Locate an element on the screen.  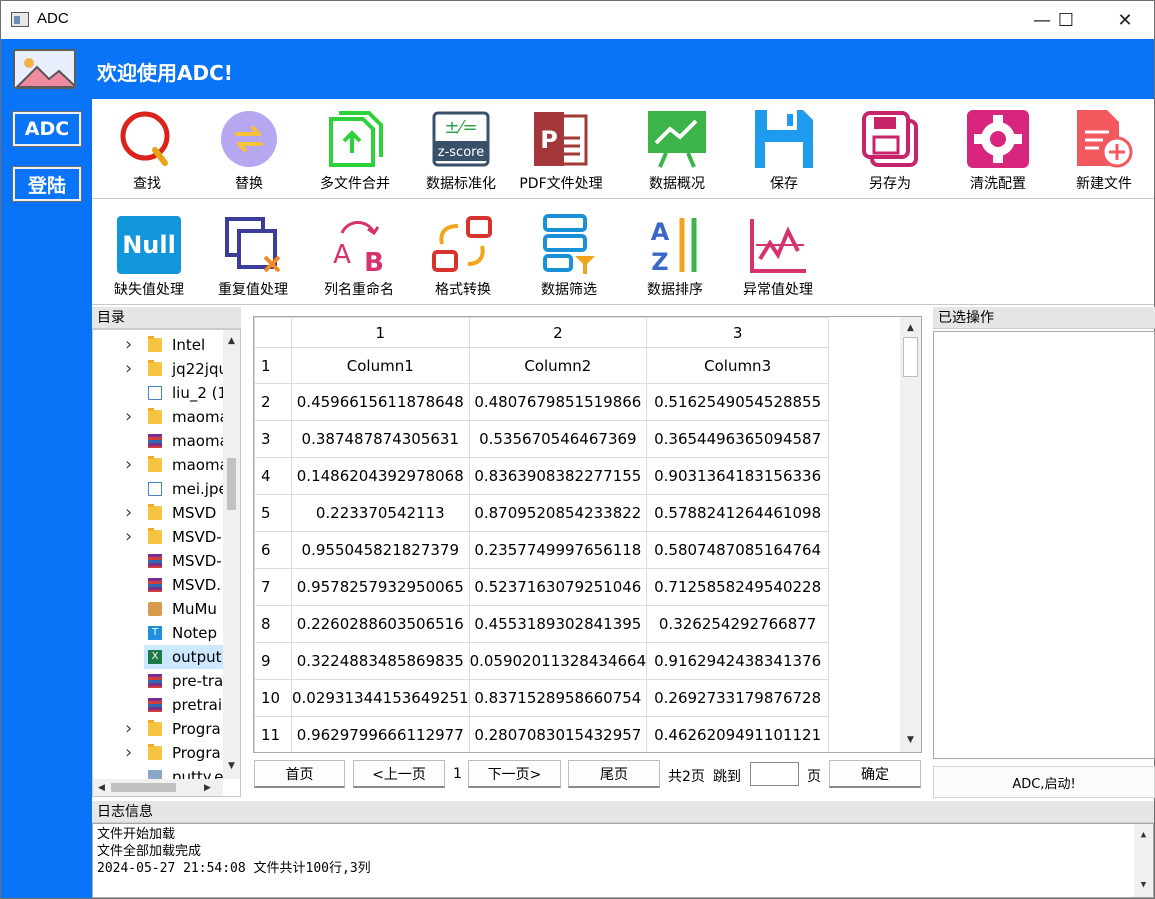
table-scroll-thumb is located at coordinates (910, 357).